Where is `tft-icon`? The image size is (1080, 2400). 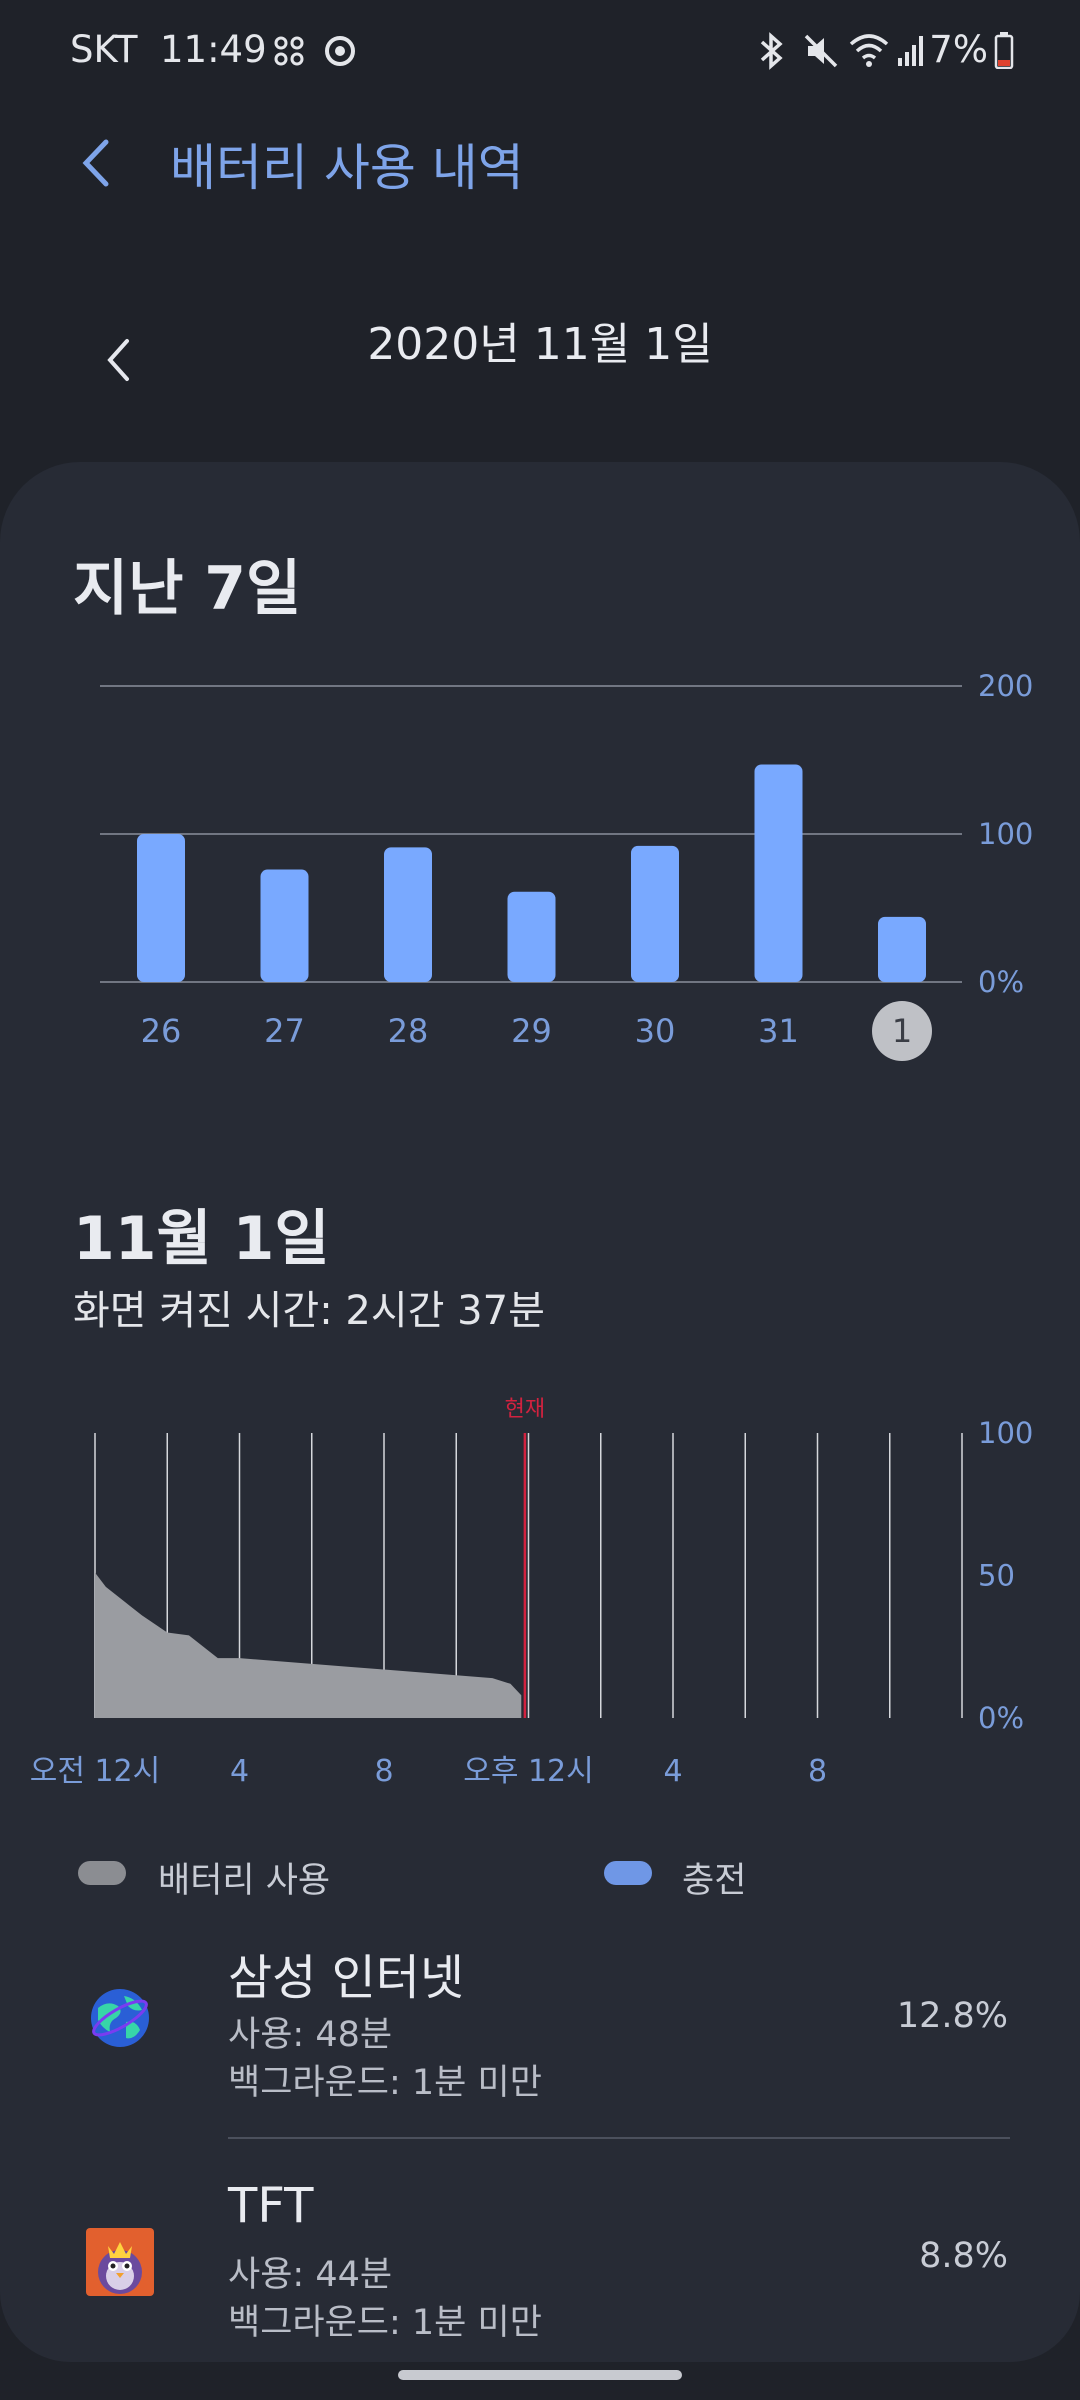 tft-icon is located at coordinates (120, 2262).